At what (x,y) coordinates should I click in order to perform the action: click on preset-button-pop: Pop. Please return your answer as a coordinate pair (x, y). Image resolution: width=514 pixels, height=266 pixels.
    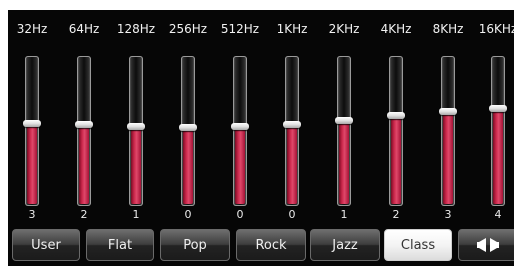
    Looking at the image, I should click on (195, 245).